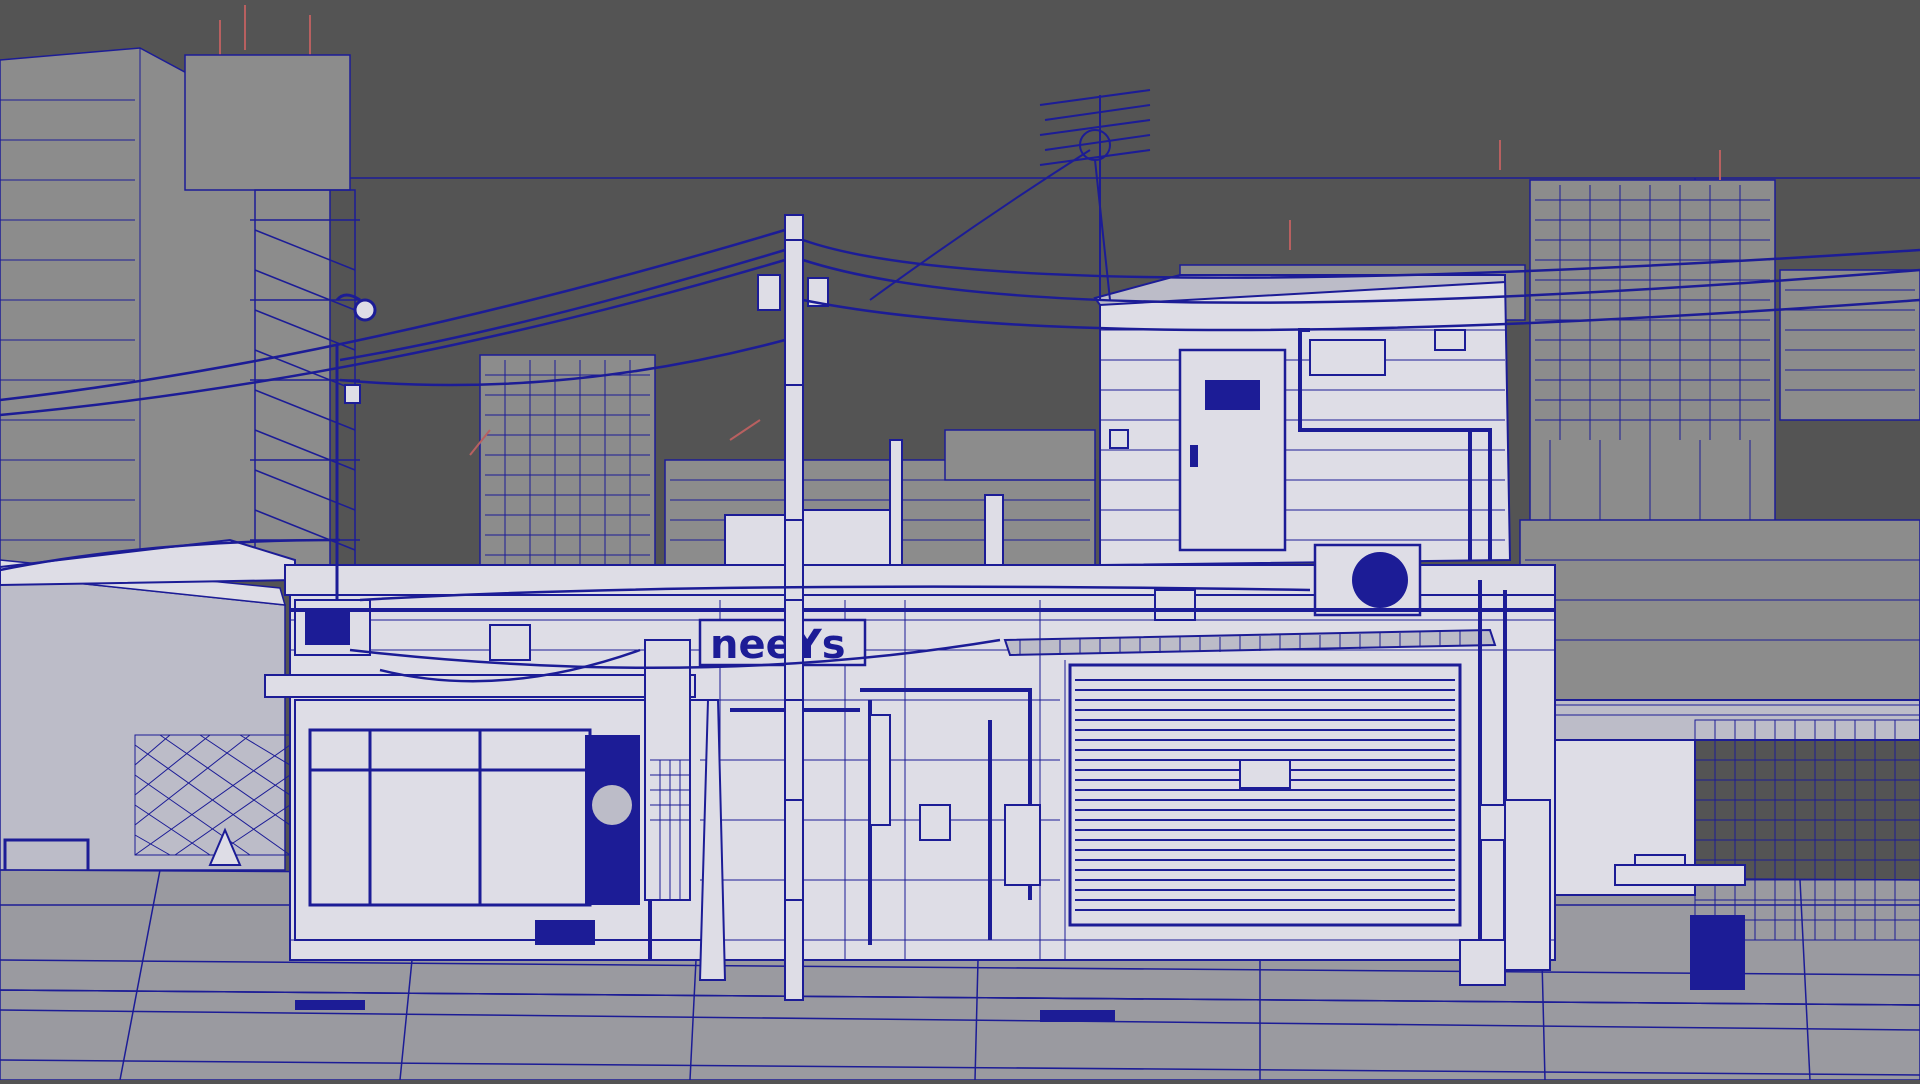  Describe the element at coordinates (1077, 1016) in the screenshot. I see `road-gutter` at that location.